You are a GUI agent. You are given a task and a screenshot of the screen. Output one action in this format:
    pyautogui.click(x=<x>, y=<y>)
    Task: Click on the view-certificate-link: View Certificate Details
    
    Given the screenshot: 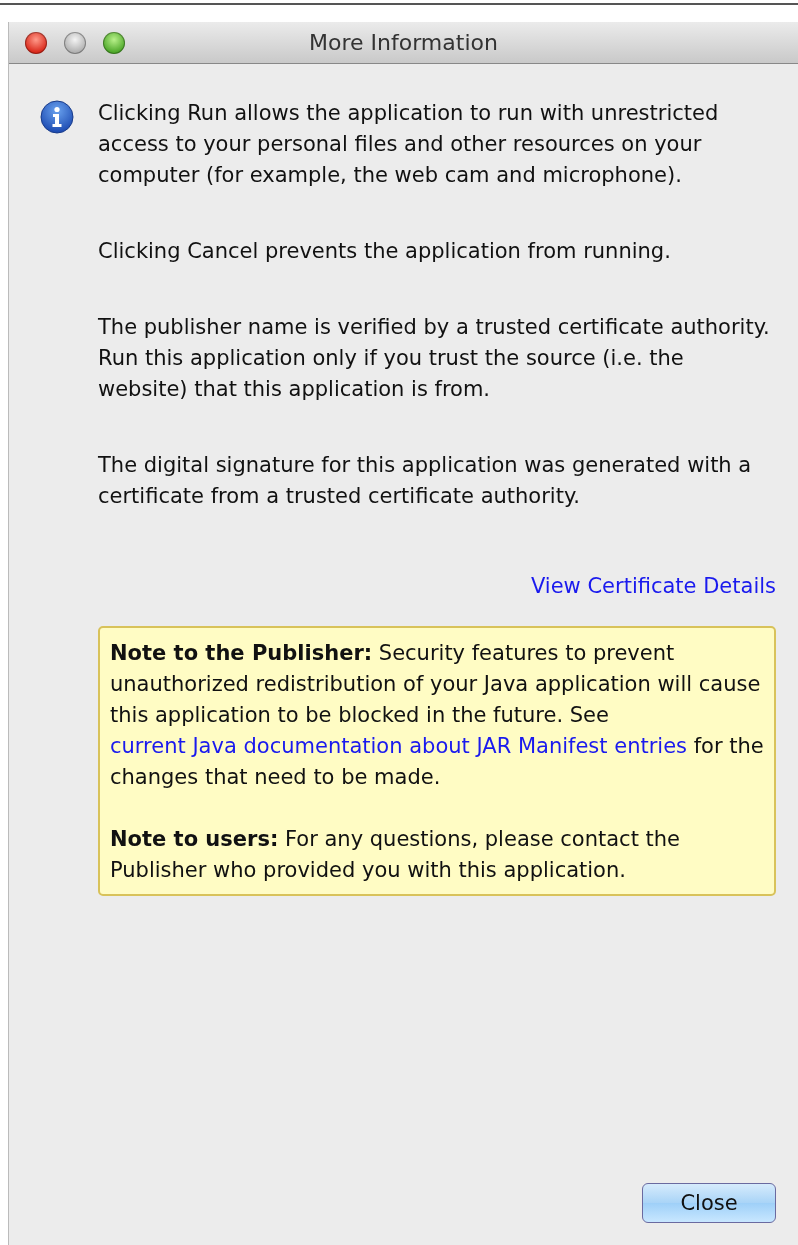 What is the action you would take?
    pyautogui.click(x=653, y=586)
    